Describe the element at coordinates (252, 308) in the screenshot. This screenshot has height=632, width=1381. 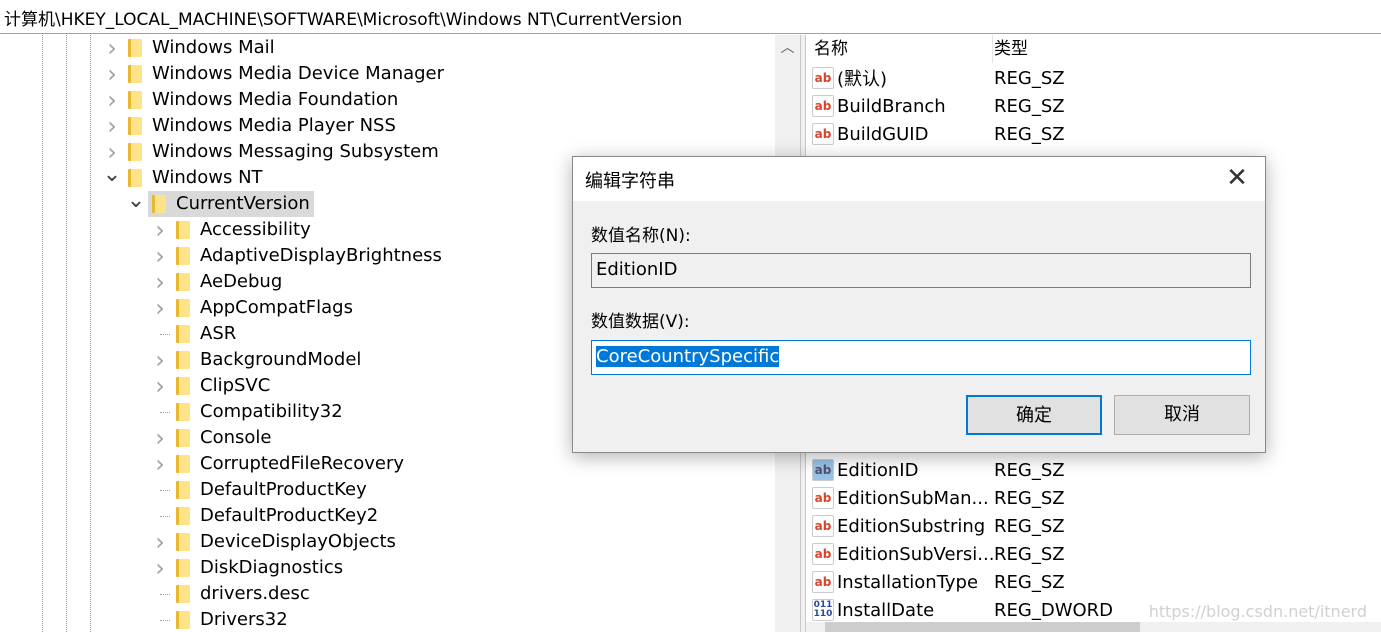
I see `tree-item: › AppCompatFlags` at that location.